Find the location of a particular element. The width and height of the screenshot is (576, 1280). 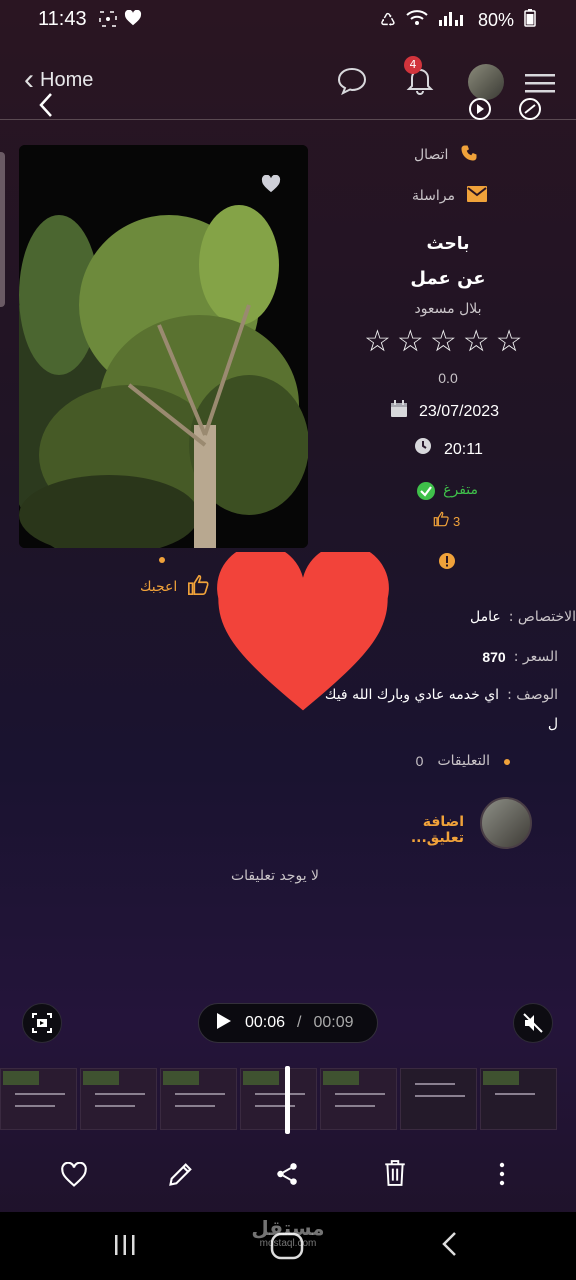

avatar is located at coordinates (486, 82).